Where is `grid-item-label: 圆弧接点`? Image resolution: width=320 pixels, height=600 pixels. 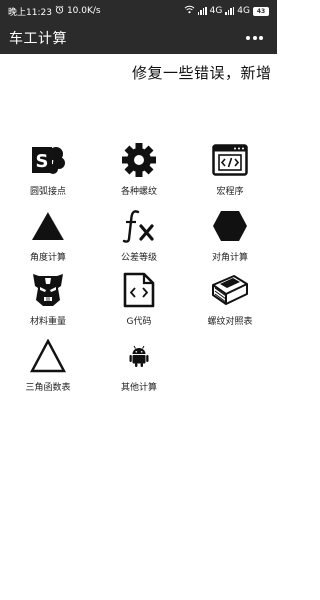
grid-item-label: 圆弧接点 is located at coordinates (47, 192).